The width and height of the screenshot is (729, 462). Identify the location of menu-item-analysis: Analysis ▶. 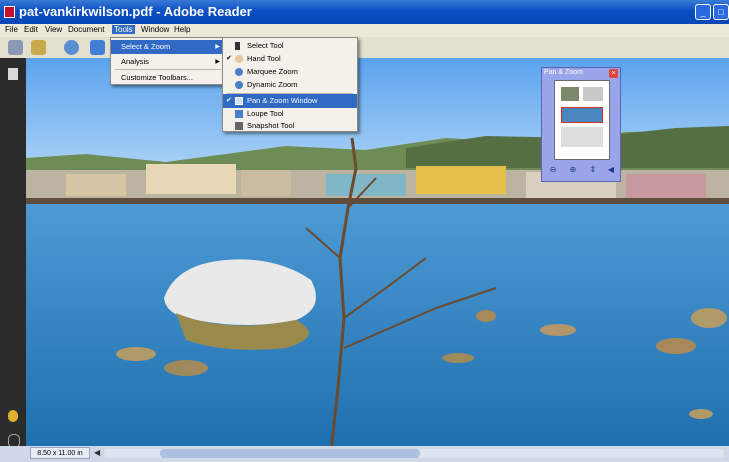
(167, 62).